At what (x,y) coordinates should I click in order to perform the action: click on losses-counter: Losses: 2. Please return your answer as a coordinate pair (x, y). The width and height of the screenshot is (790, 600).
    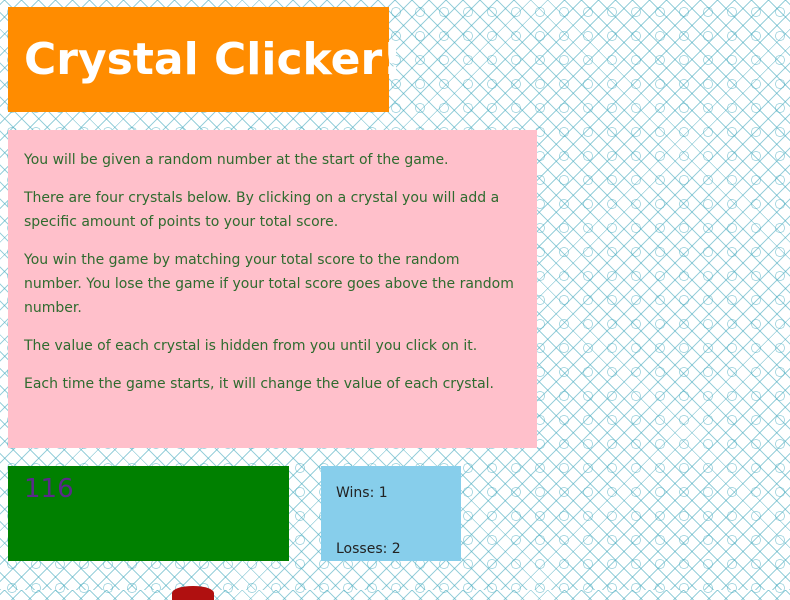
    Looking at the image, I should click on (368, 549).